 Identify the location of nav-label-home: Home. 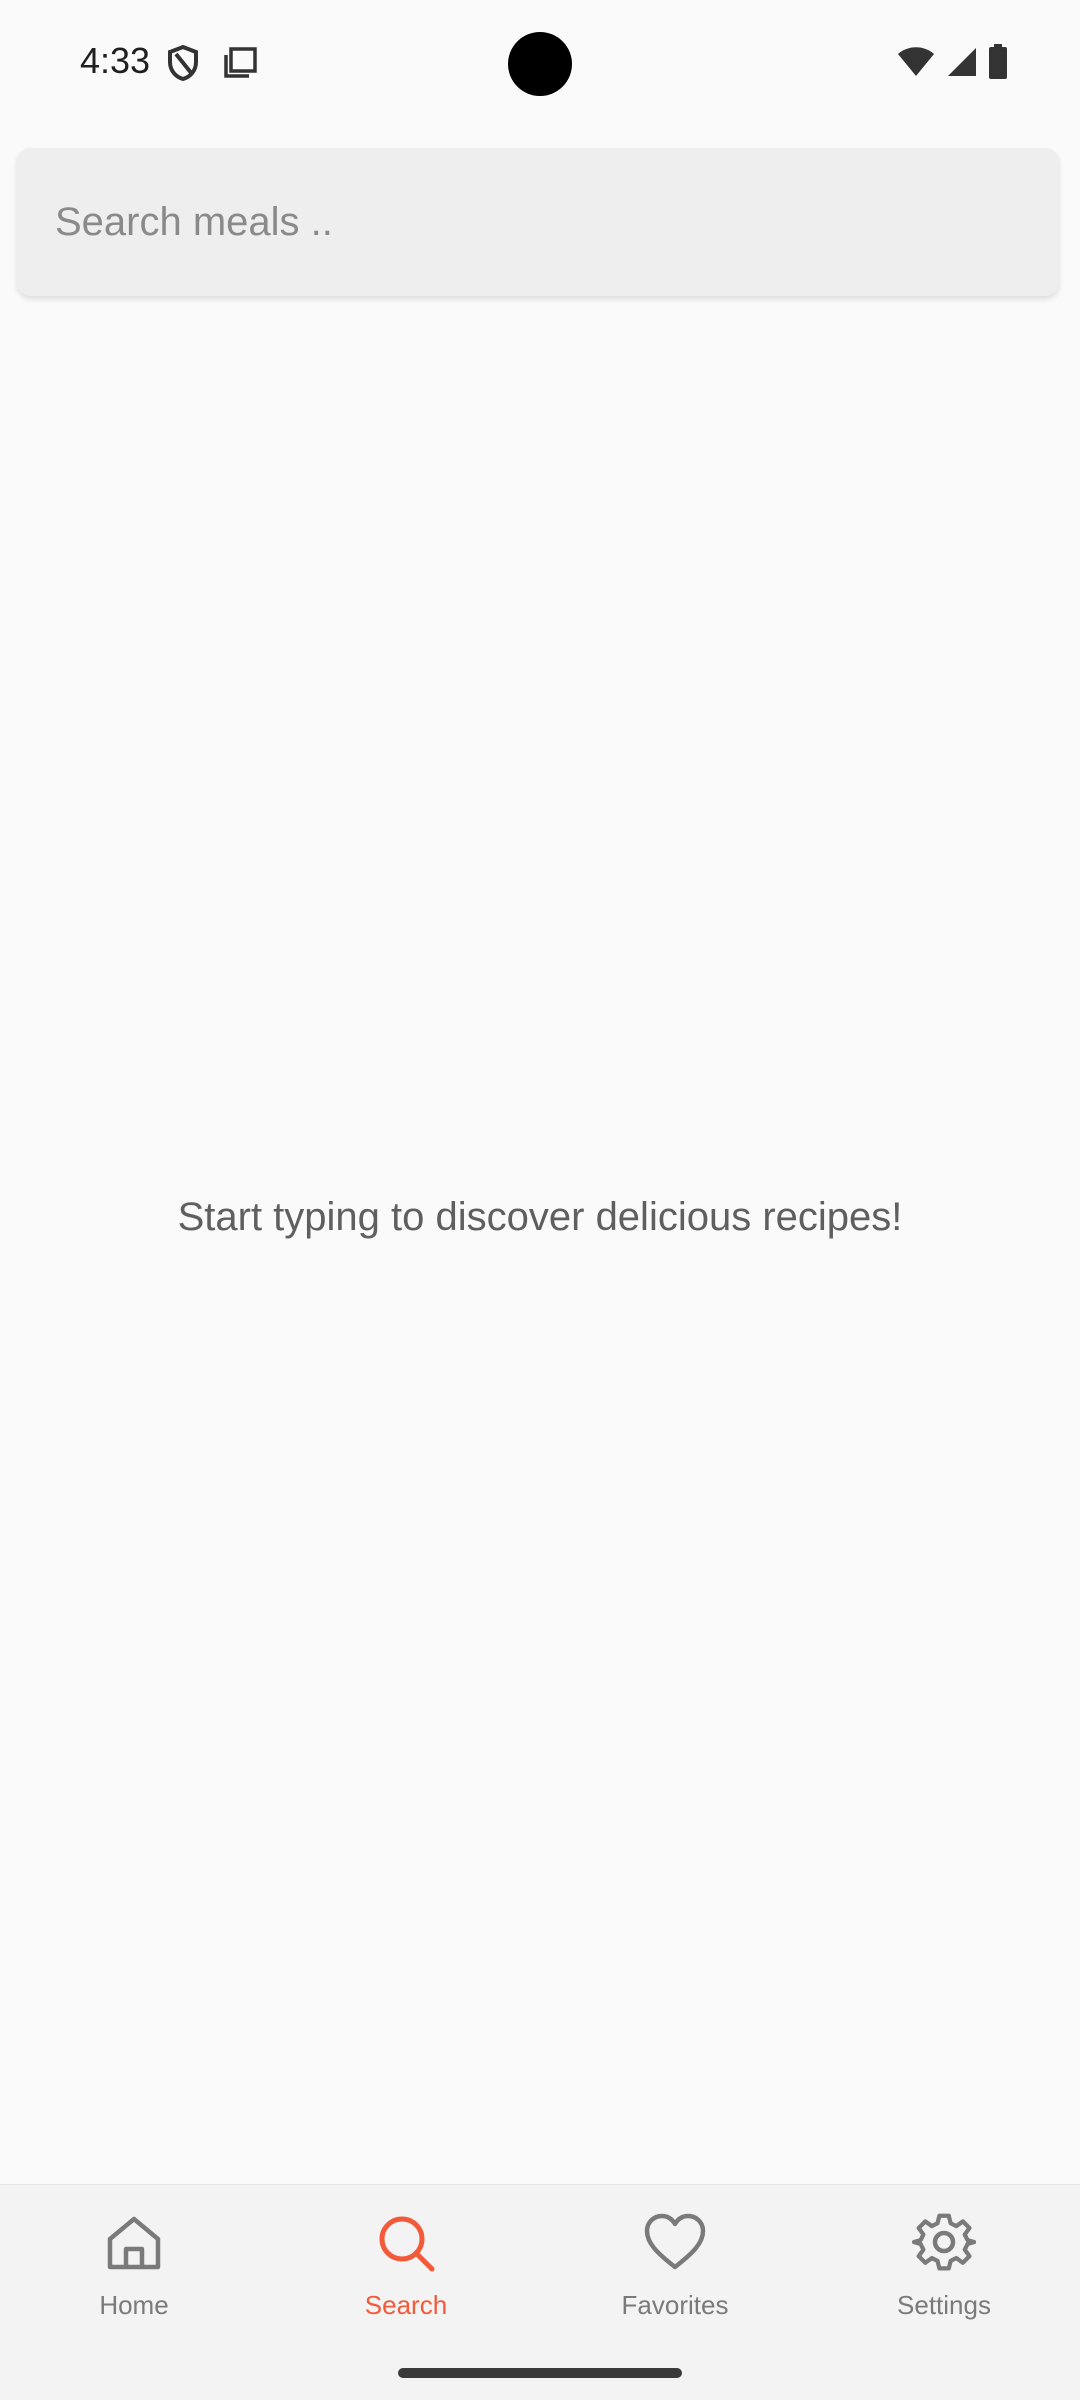
(134, 2305).